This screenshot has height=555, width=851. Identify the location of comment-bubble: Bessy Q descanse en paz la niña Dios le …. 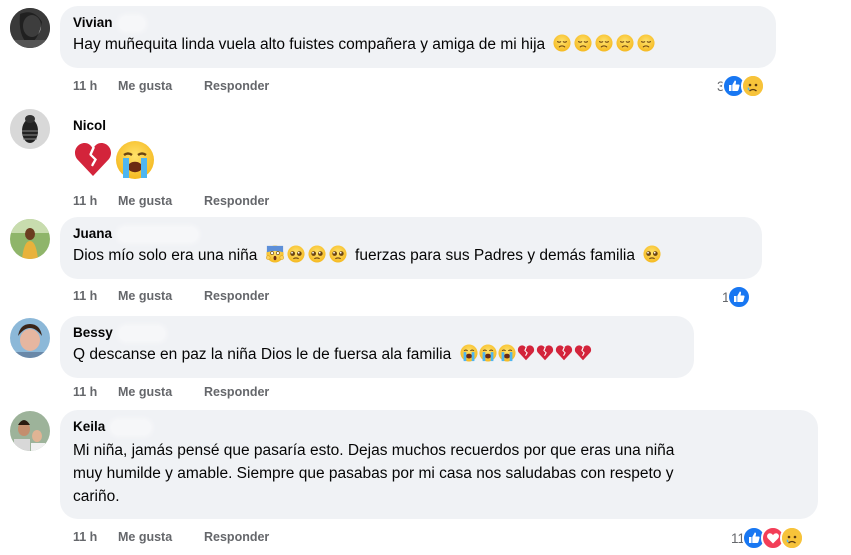
(377, 347).